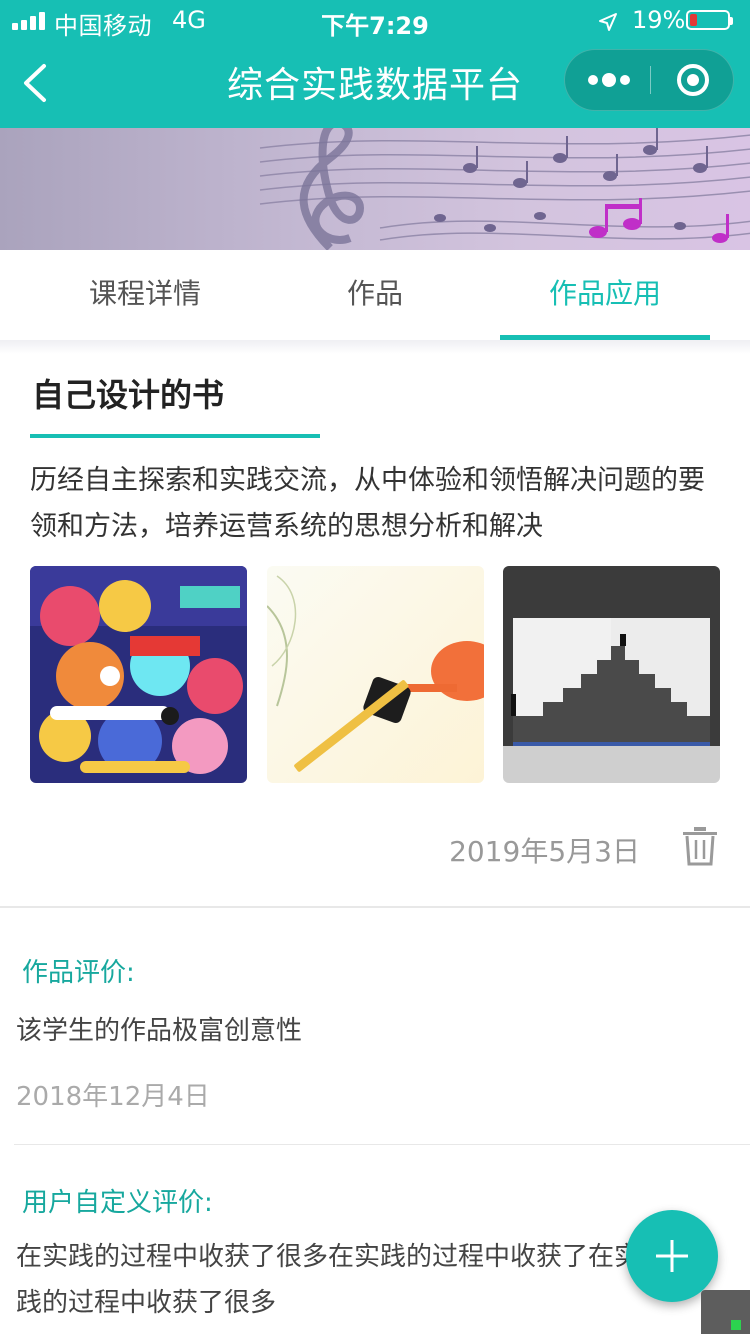 Image resolution: width=750 pixels, height=1334 pixels. I want to click on debug-widget, so click(725, 1312).